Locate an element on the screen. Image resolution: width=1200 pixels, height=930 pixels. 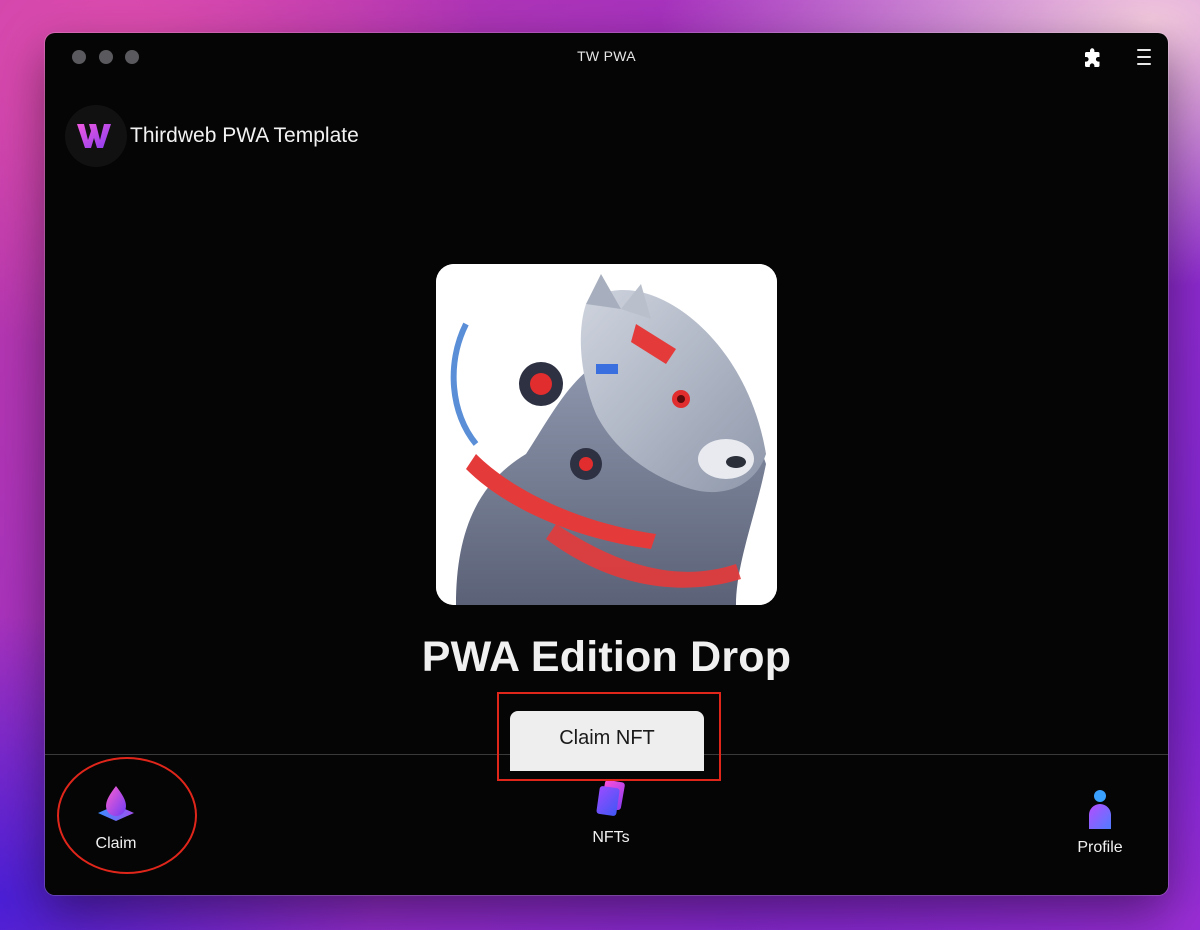
nav-nfts-label: NFTs is located at coordinates (611, 837).